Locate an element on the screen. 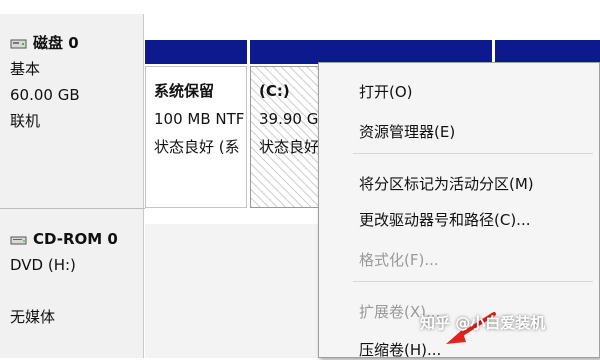 This screenshot has width=600, height=360. cdrom0-info: CD-ROM 0 DVD (H:) 无媒体 is located at coordinates (64, 278).